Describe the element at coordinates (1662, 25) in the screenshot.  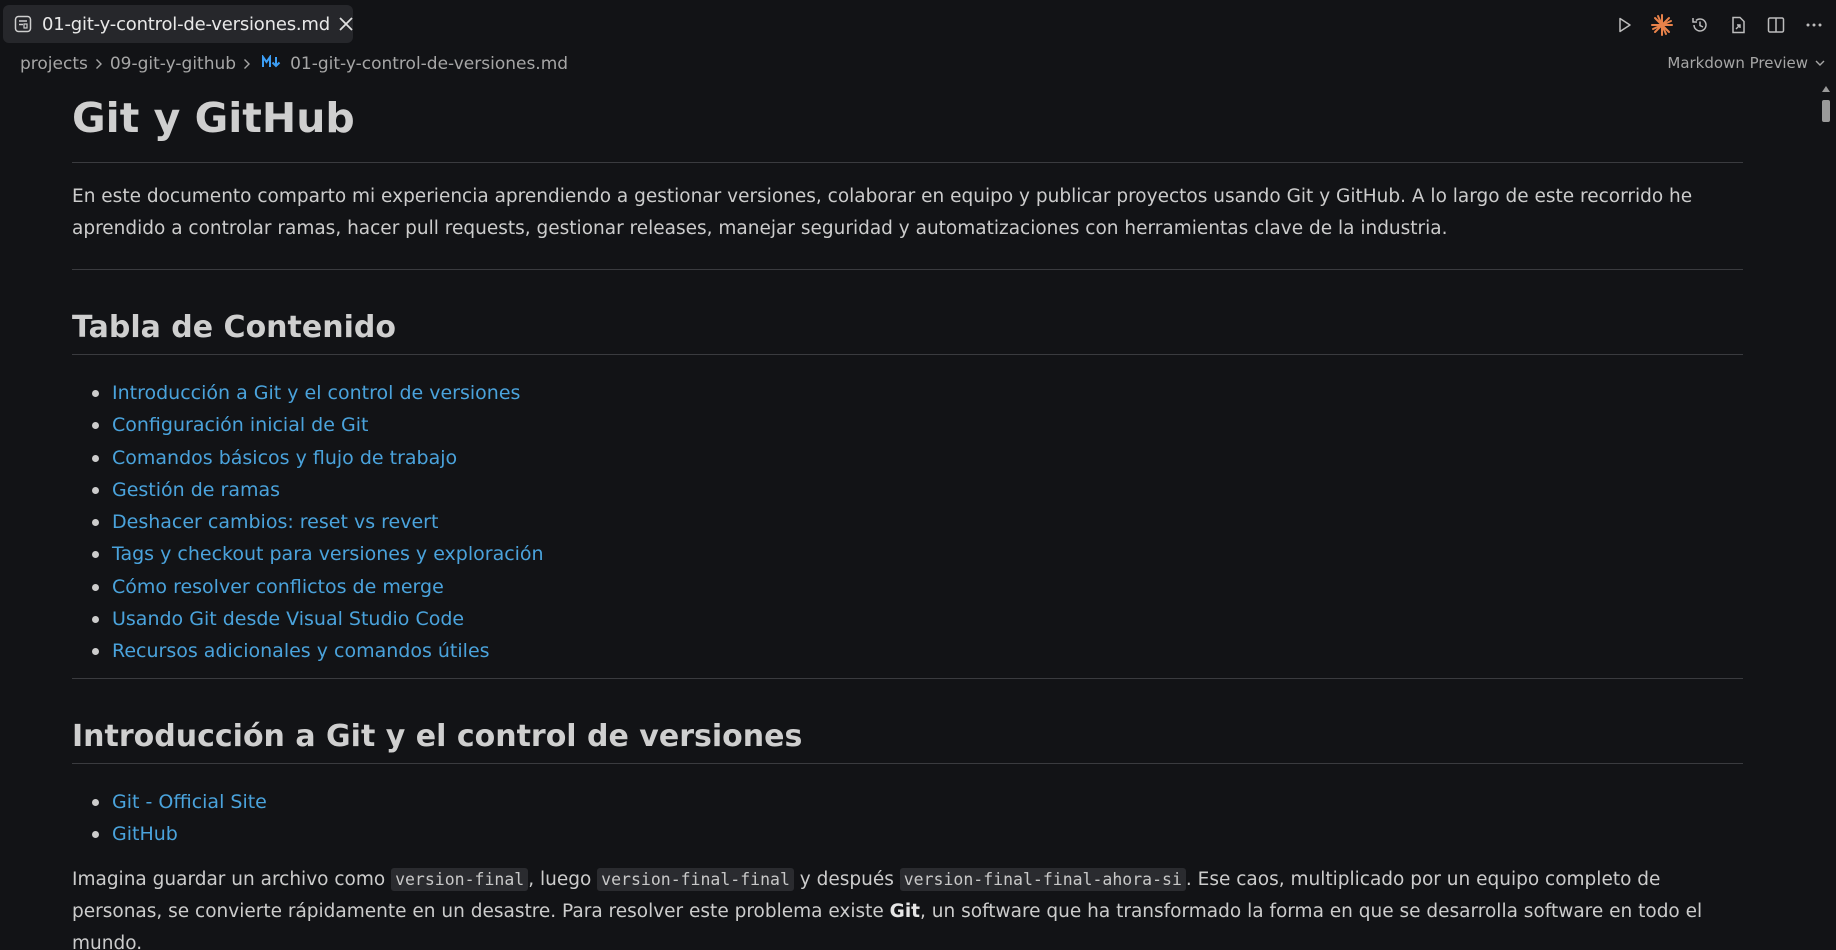
I see `sparkle-icon` at that location.